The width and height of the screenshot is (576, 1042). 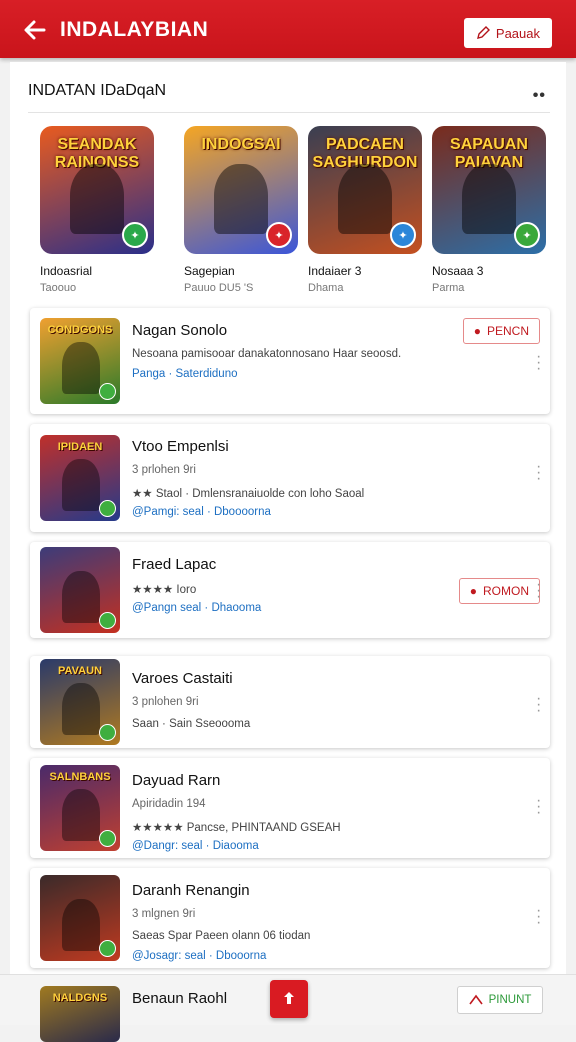 I want to click on share-fab-button, so click(x=289, y=999).